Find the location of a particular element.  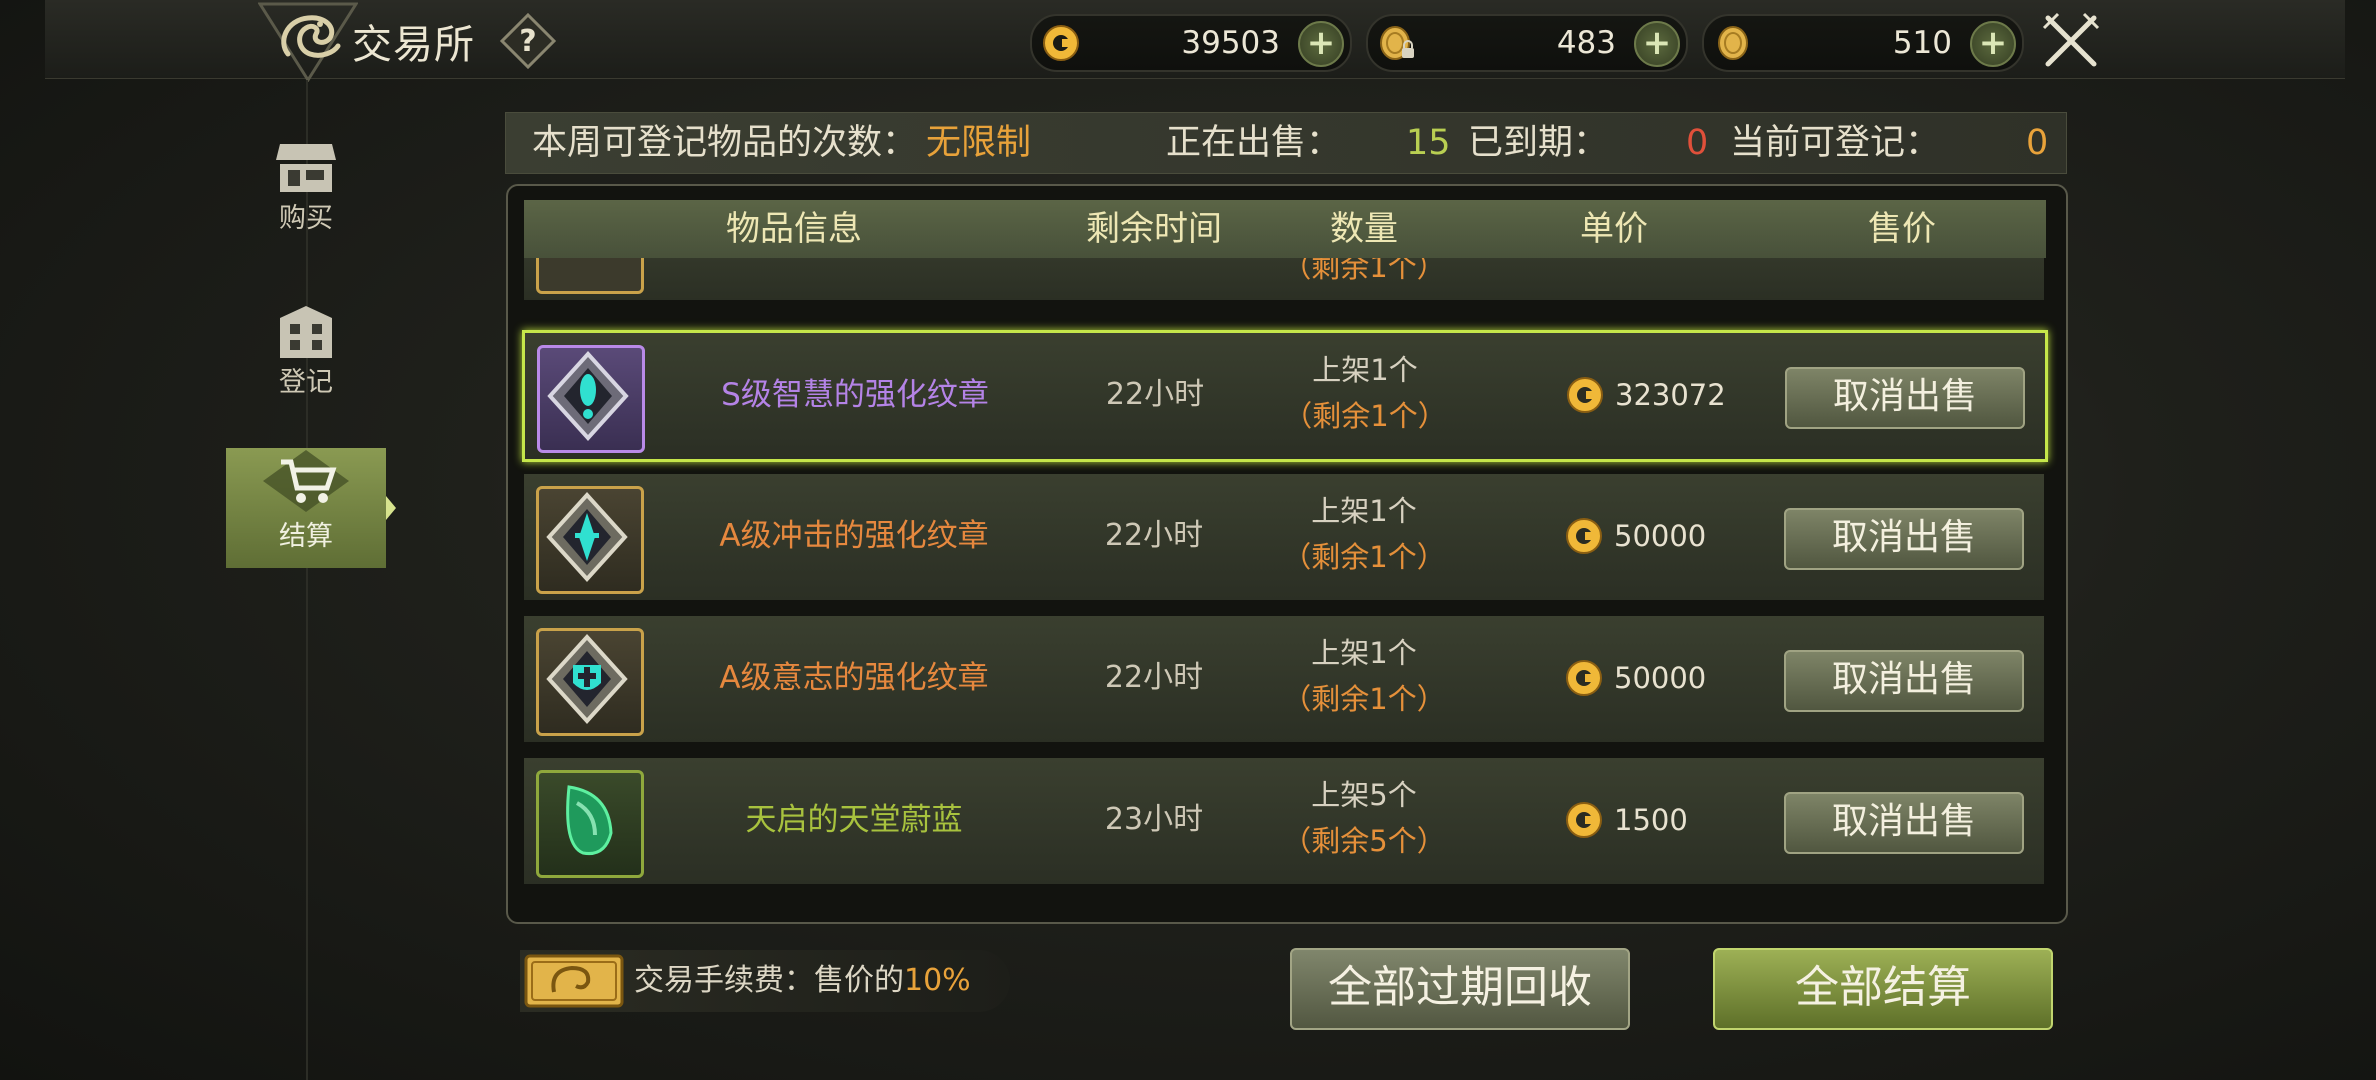

nav-item-label: 登记 is located at coordinates (306, 382).